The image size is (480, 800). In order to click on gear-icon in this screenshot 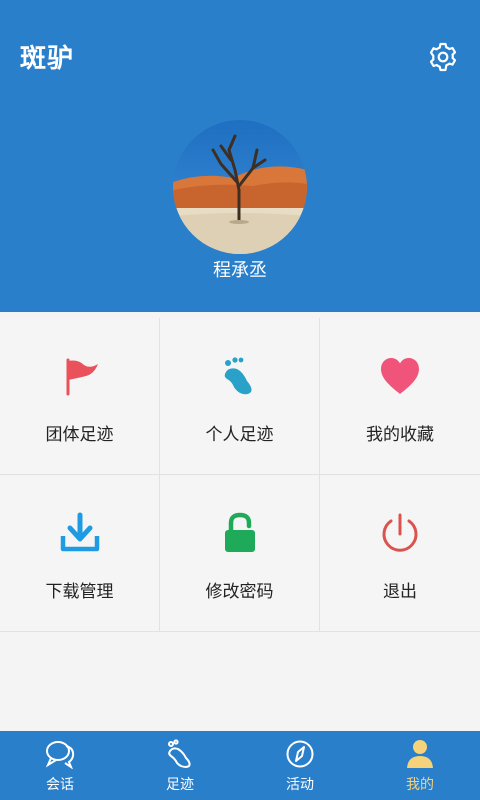, I will do `click(443, 57)`.